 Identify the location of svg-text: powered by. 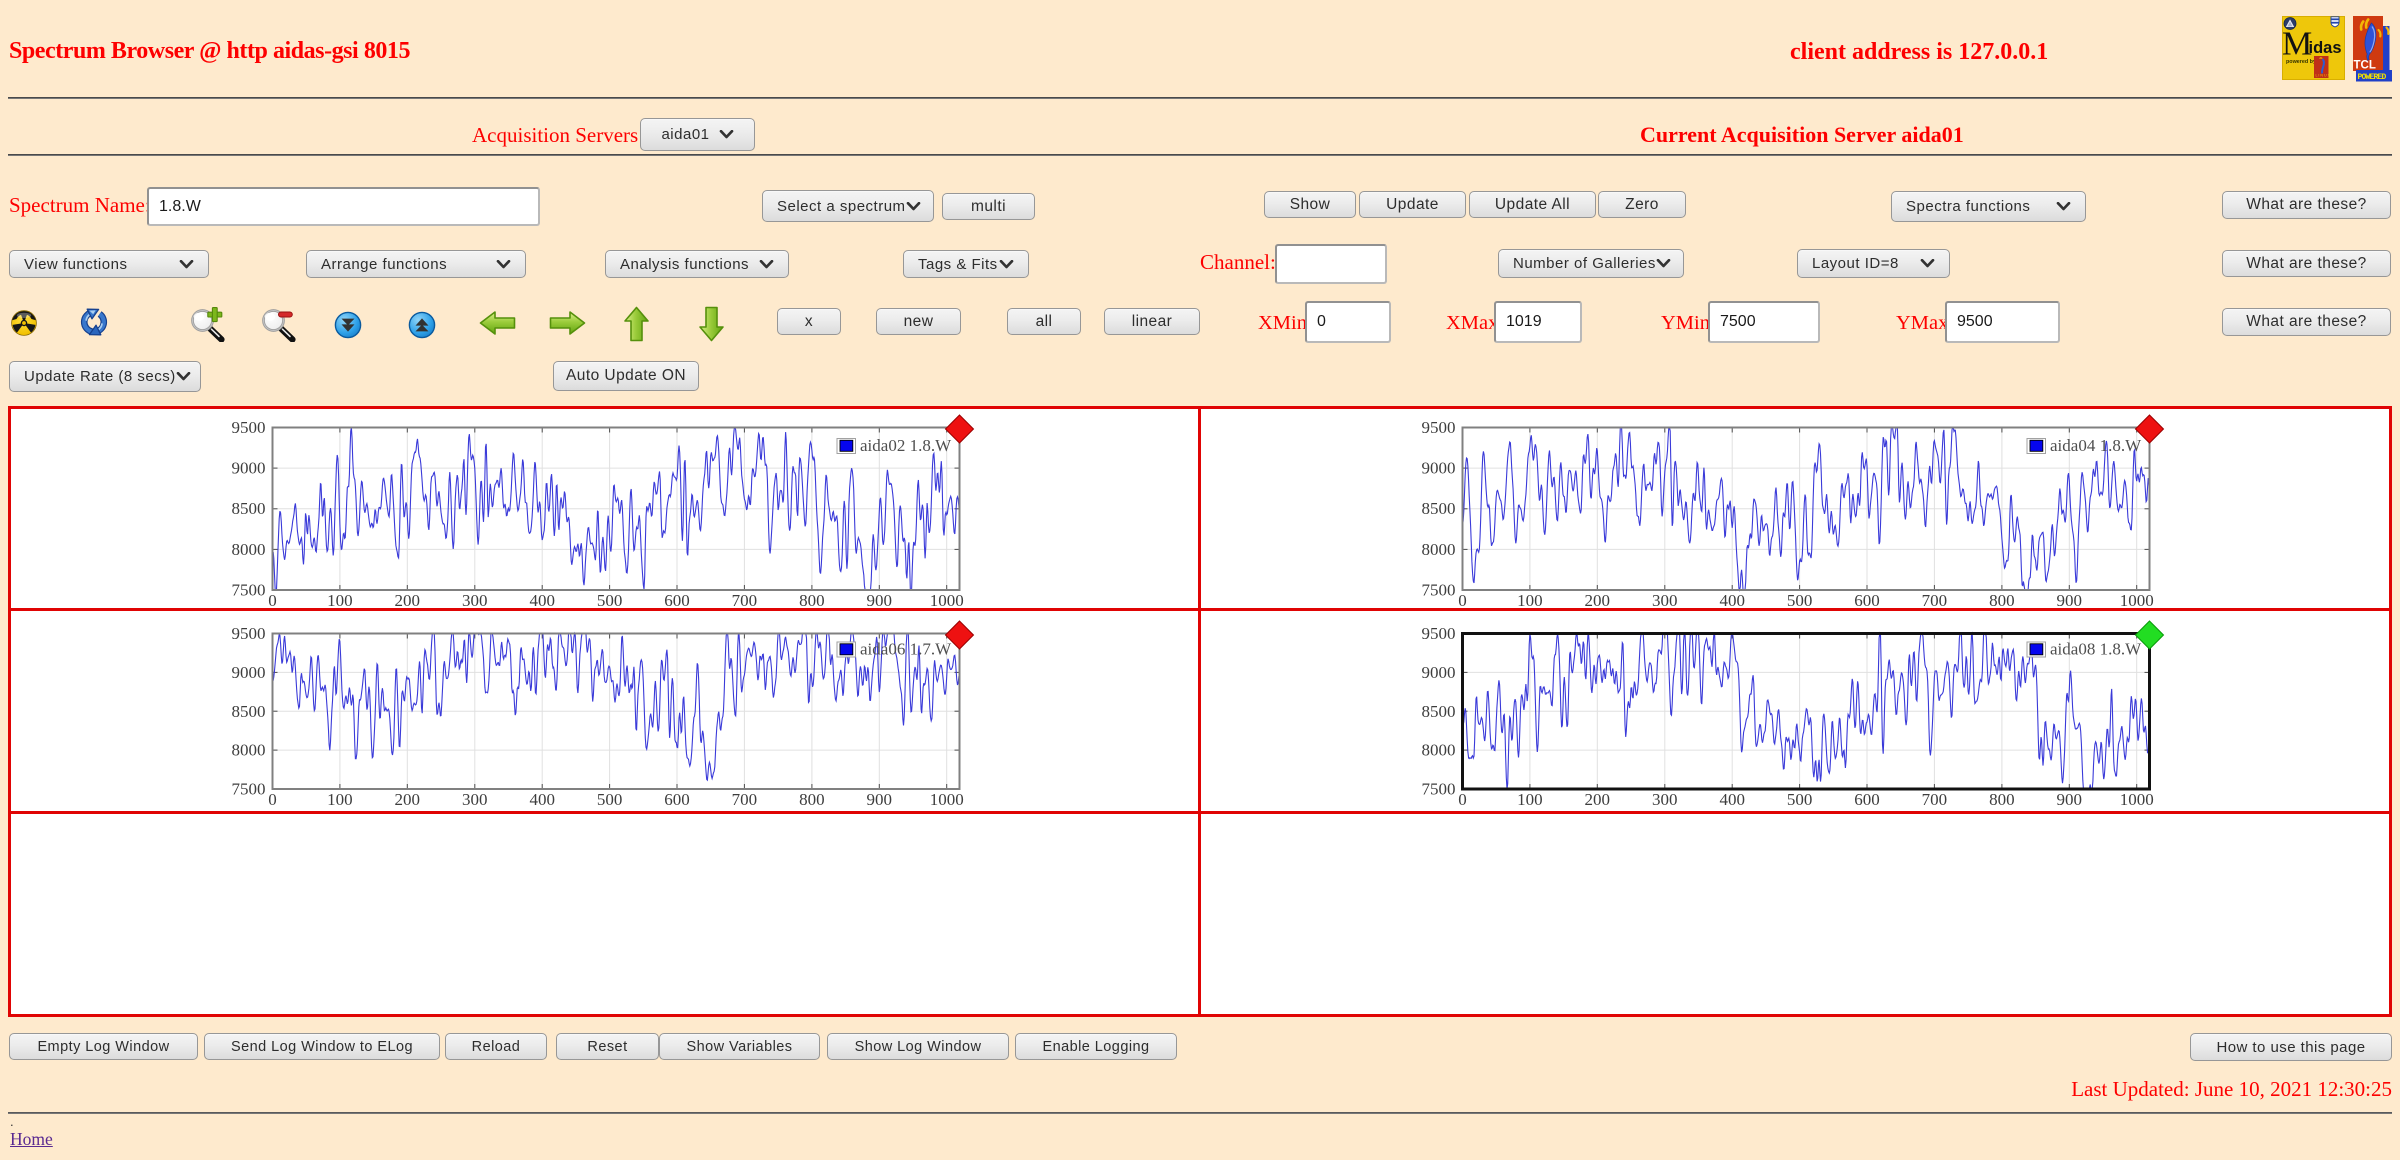
(2301, 62).